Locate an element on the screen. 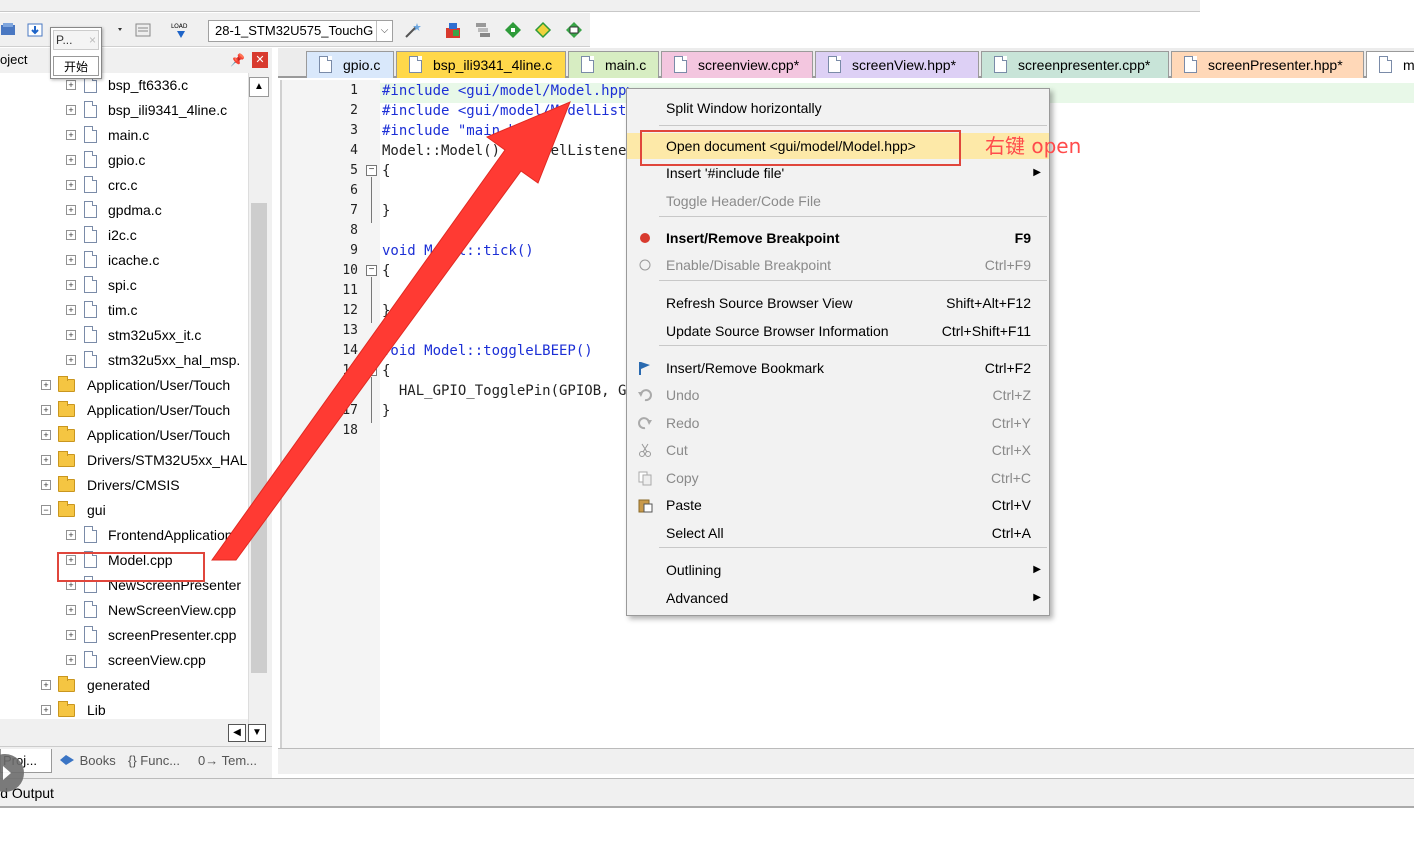  tree-item: + crc.c is located at coordinates (157, 185).